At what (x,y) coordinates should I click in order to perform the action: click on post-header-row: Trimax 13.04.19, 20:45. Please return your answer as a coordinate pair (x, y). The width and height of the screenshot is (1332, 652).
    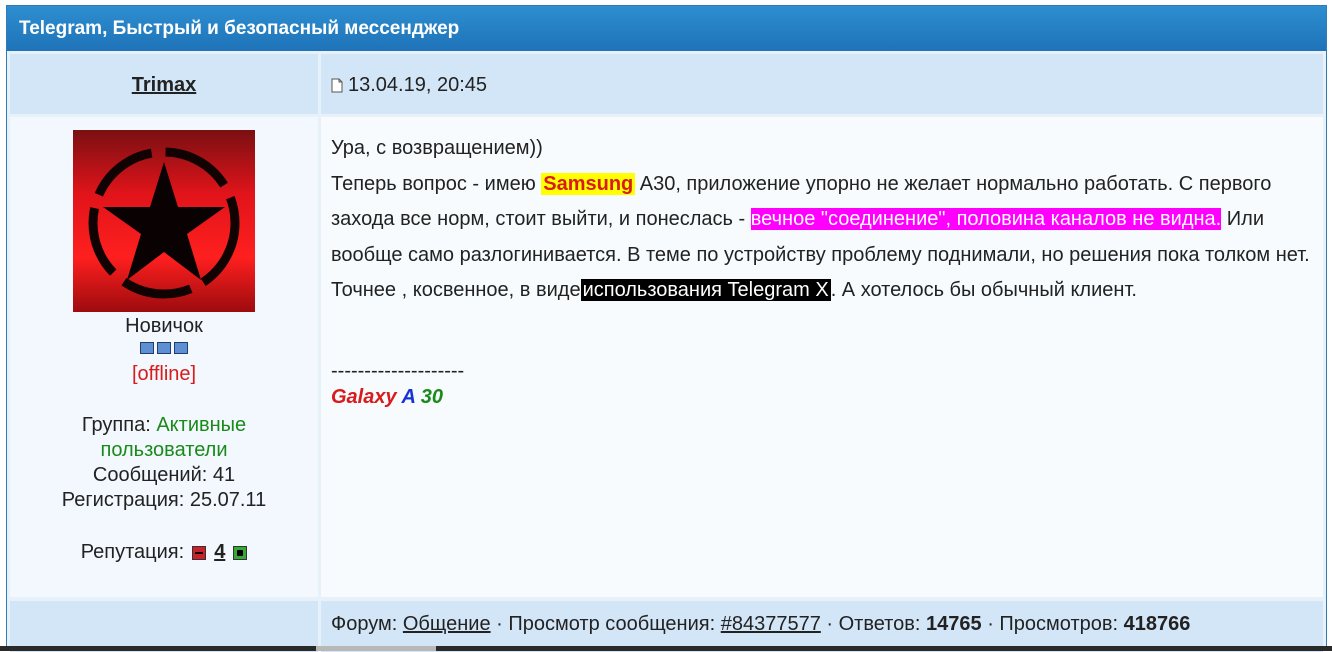
    Looking at the image, I should click on (666, 82).